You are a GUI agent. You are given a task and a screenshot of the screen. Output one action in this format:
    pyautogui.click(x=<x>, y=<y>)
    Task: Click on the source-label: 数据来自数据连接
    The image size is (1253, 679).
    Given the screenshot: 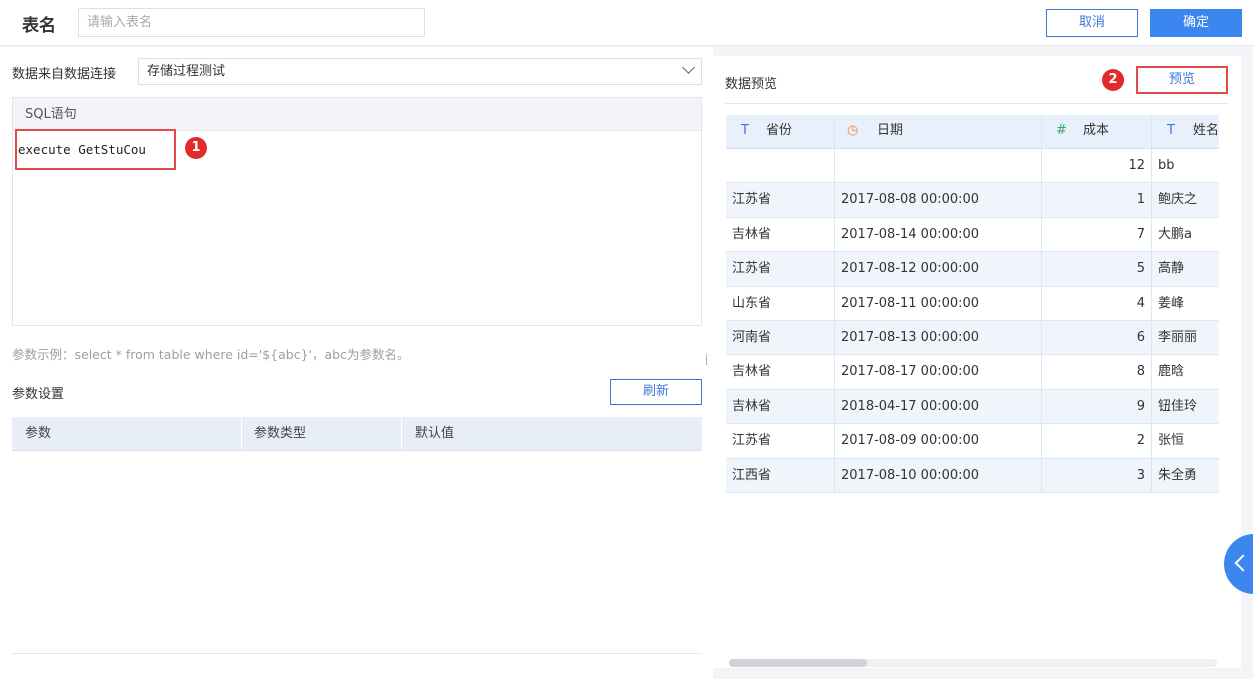 What is the action you would take?
    pyautogui.click(x=64, y=74)
    